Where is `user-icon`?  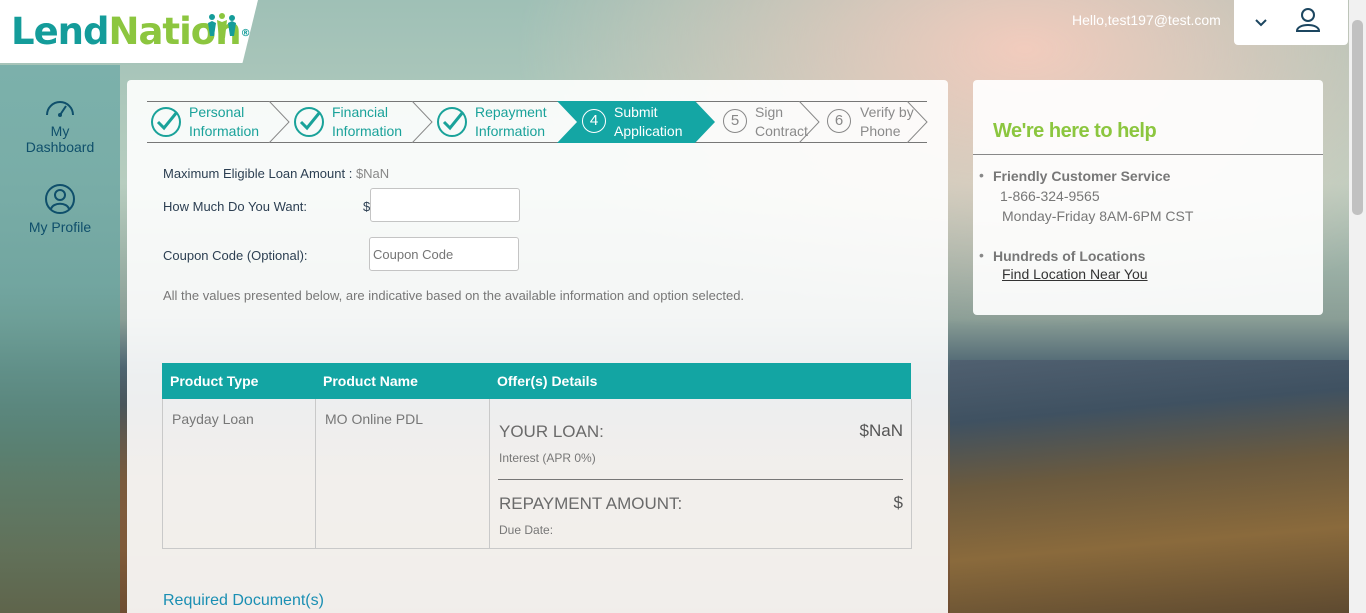
user-icon is located at coordinates (1308, 20).